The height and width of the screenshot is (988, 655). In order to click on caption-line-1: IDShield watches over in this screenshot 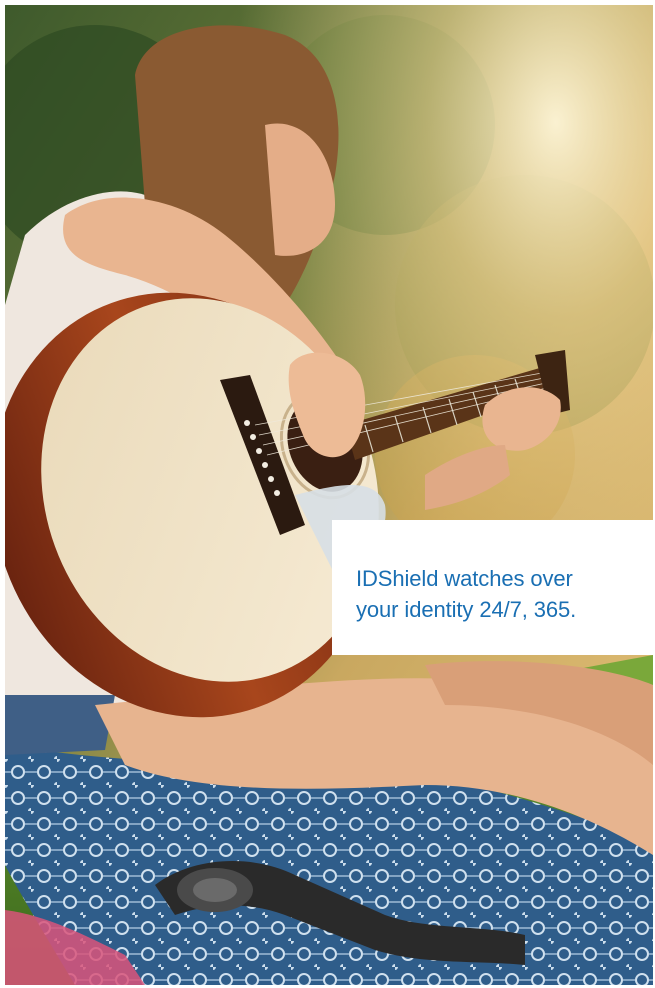, I will do `click(464, 578)`.